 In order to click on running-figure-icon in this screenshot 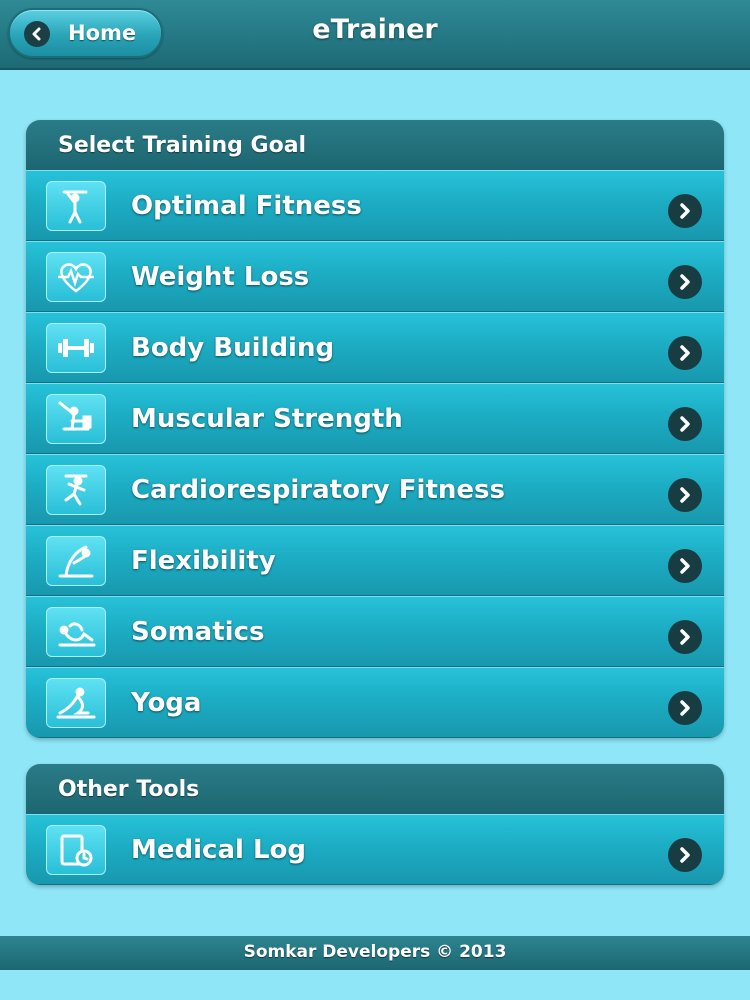, I will do `click(76, 490)`.